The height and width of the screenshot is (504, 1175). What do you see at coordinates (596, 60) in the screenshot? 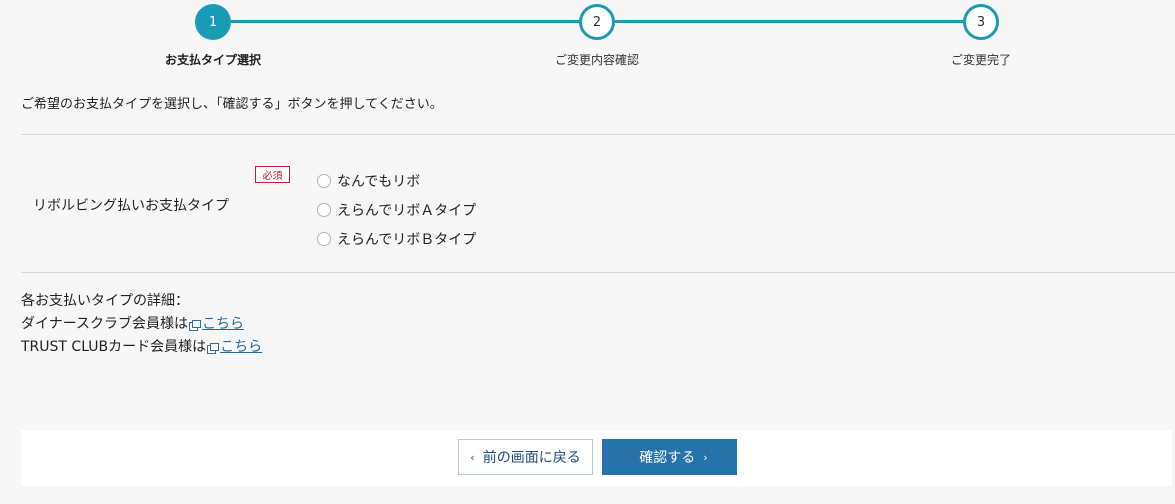
I see `step-2-label: ご変更内容確認` at bounding box center [596, 60].